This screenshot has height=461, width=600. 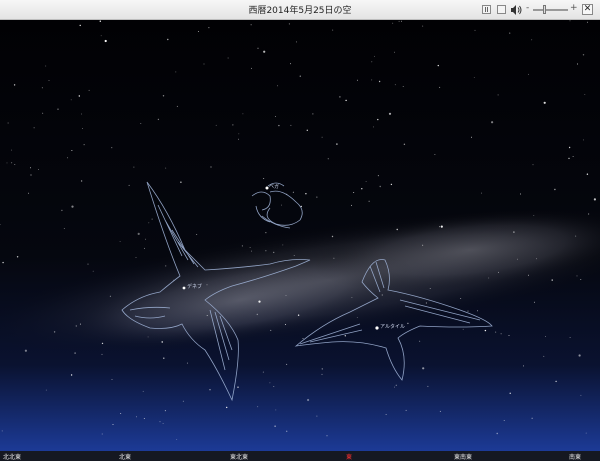 I want to click on volume-slider-track, so click(x=550, y=10).